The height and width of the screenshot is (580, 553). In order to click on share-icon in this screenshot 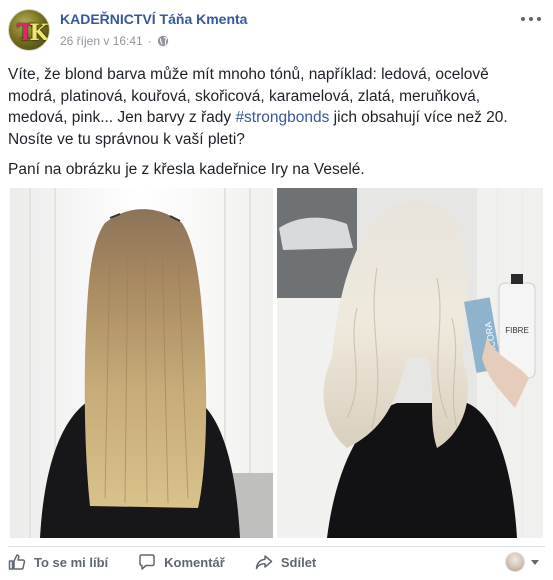, I will do `click(264, 562)`.